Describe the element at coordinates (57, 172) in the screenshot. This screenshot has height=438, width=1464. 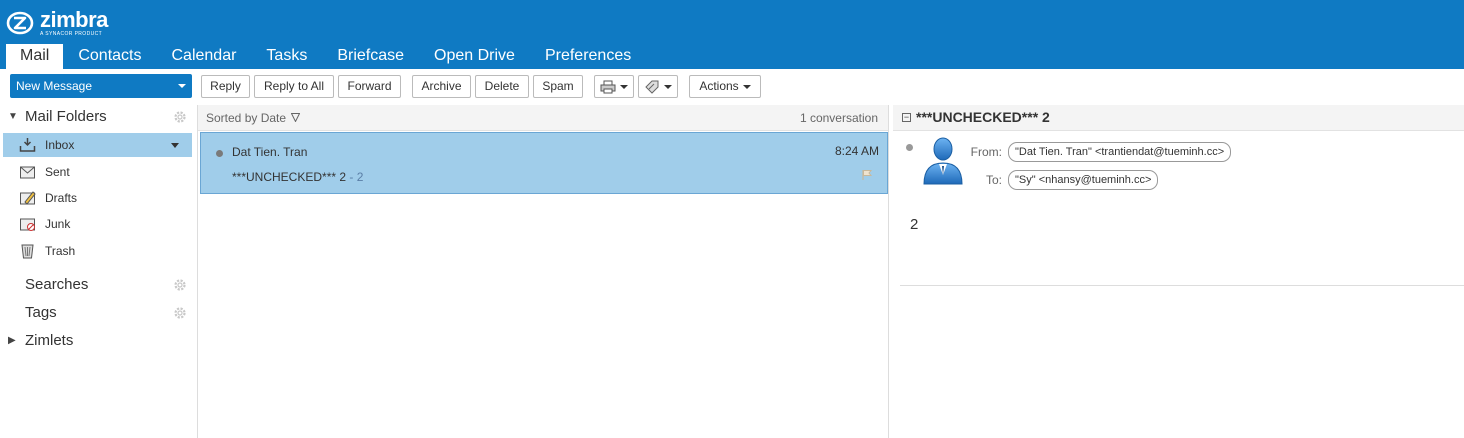
I see `sidebar-item-label: Sent` at that location.